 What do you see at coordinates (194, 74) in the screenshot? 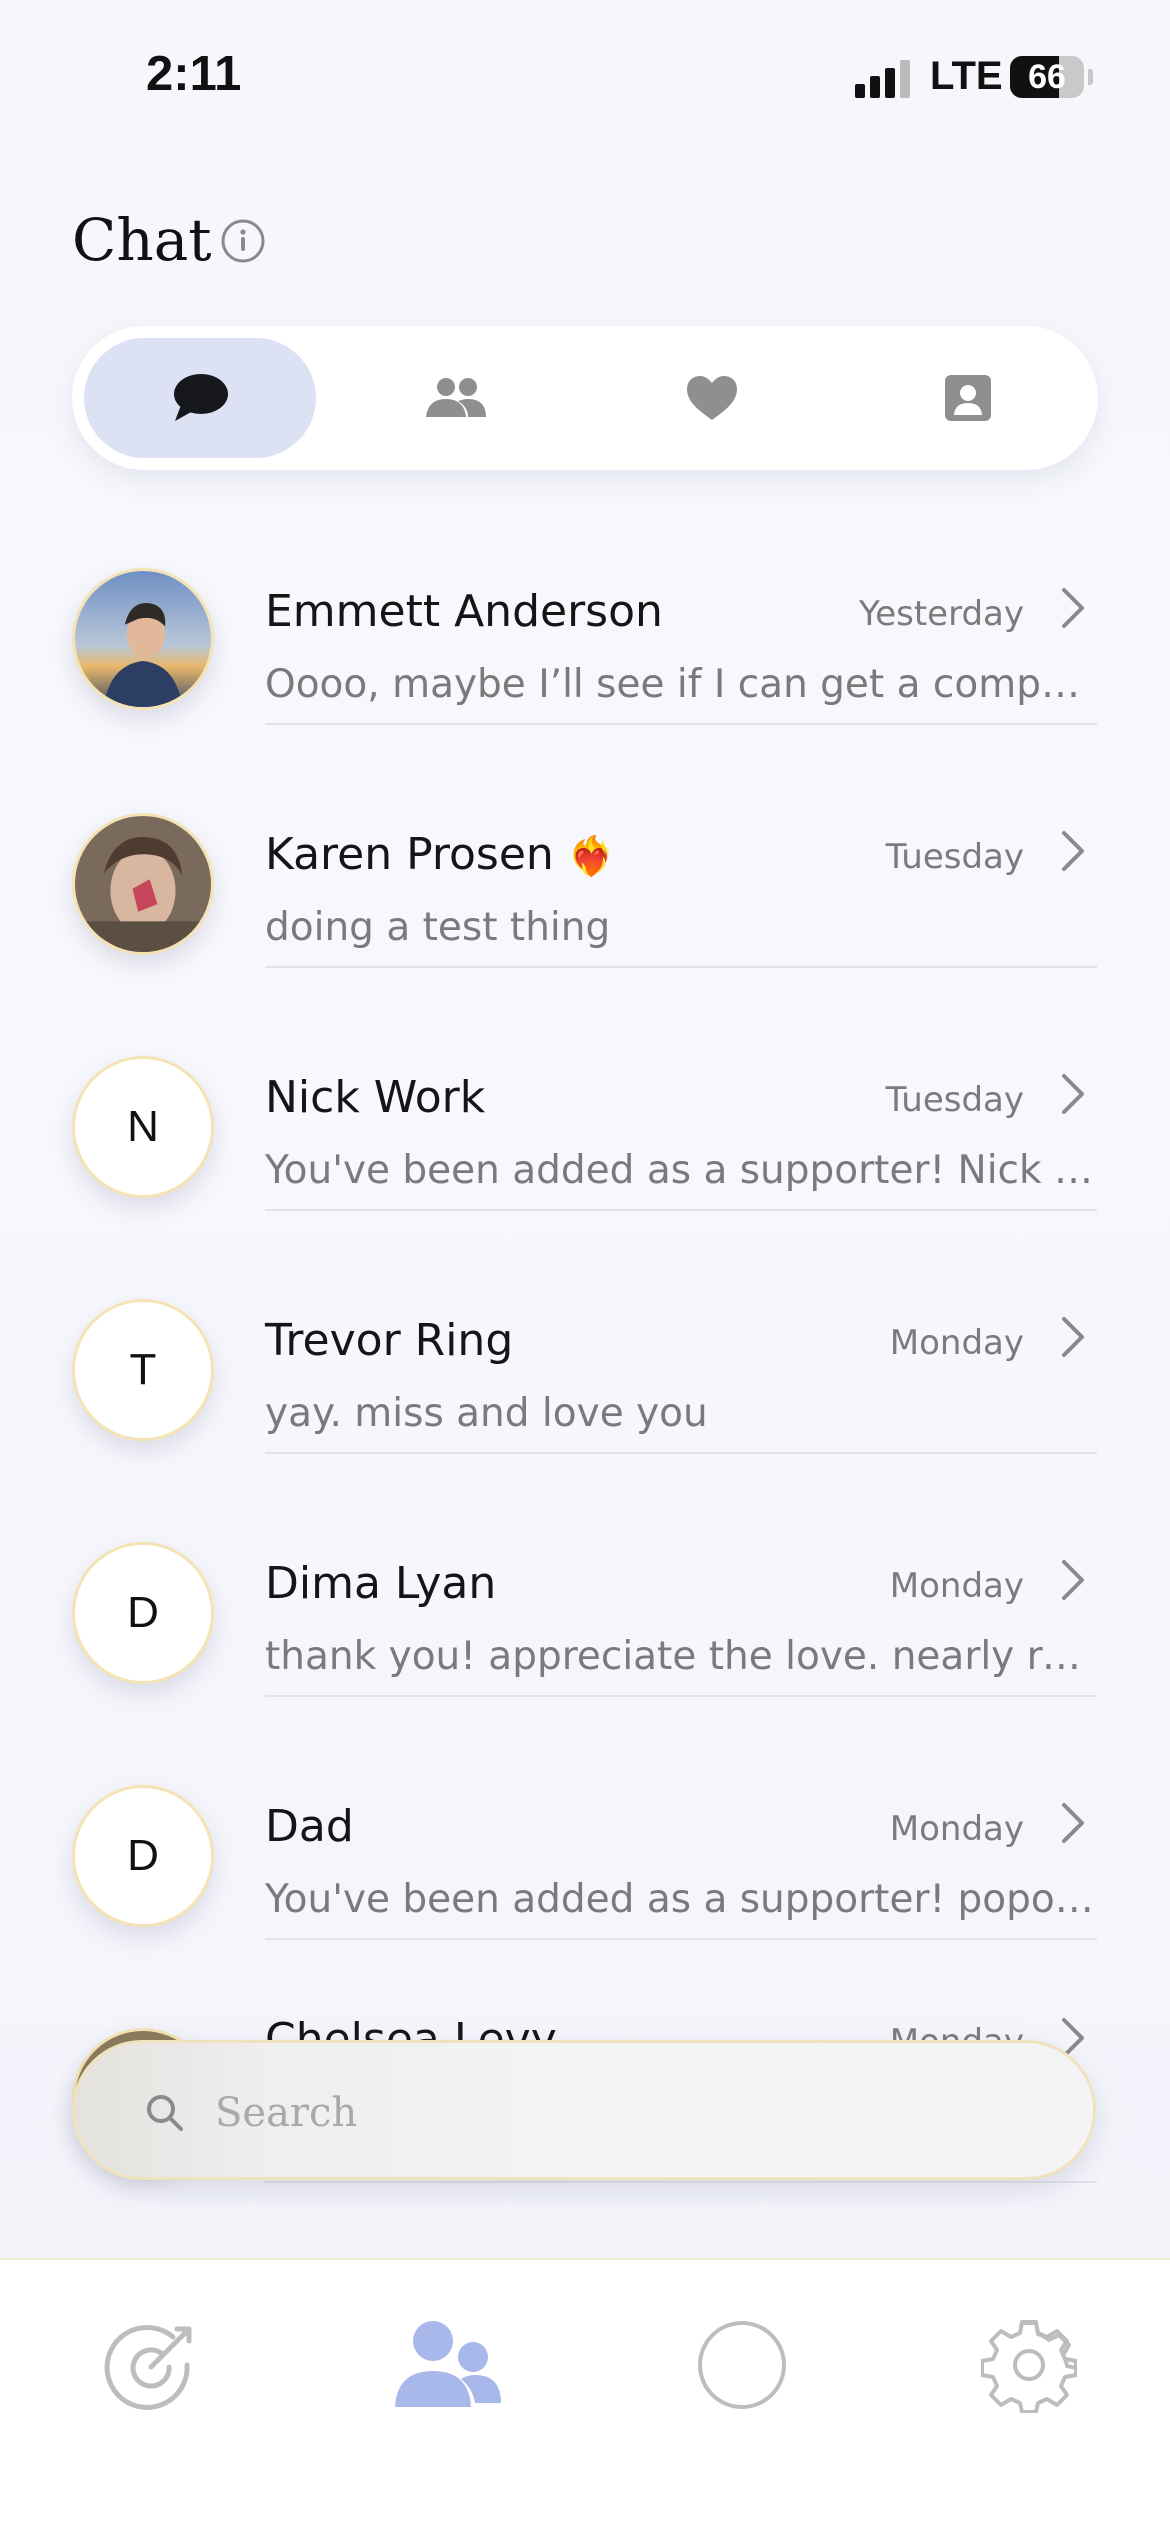
I see `status-time: 2:11` at bounding box center [194, 74].